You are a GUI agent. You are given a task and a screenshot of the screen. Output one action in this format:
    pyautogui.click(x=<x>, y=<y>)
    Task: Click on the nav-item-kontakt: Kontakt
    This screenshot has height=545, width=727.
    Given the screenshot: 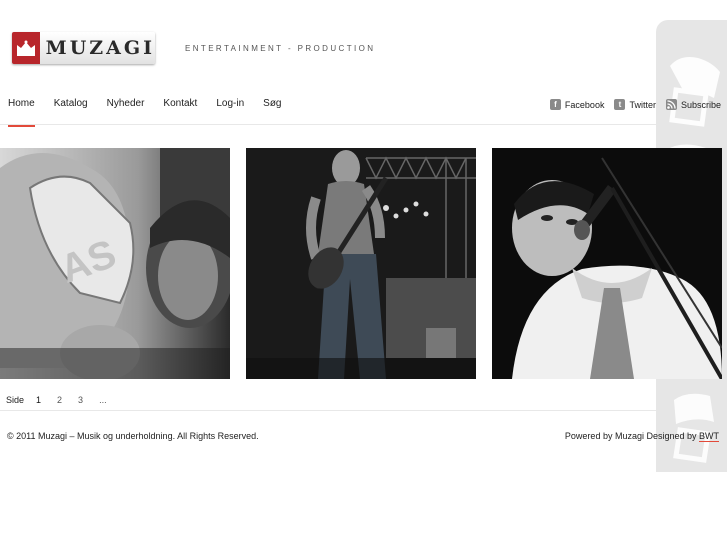 What is the action you would take?
    pyautogui.click(x=180, y=112)
    